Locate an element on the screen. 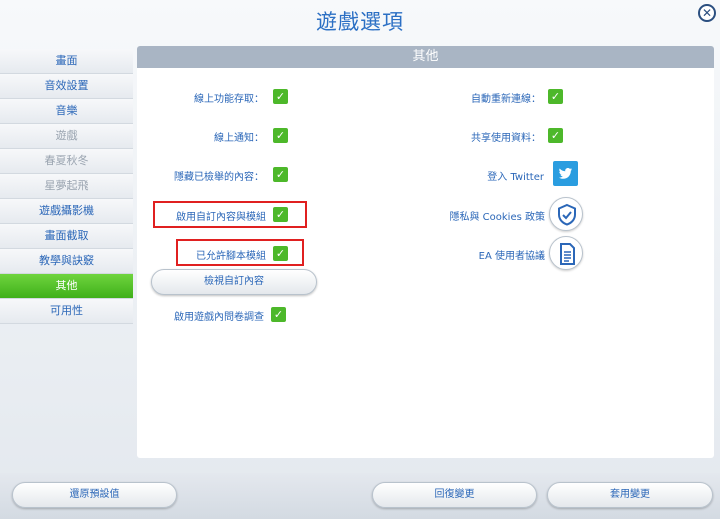 This screenshot has height=519, width=720. eula-label: EA 使用者協議 is located at coordinates (491, 254).